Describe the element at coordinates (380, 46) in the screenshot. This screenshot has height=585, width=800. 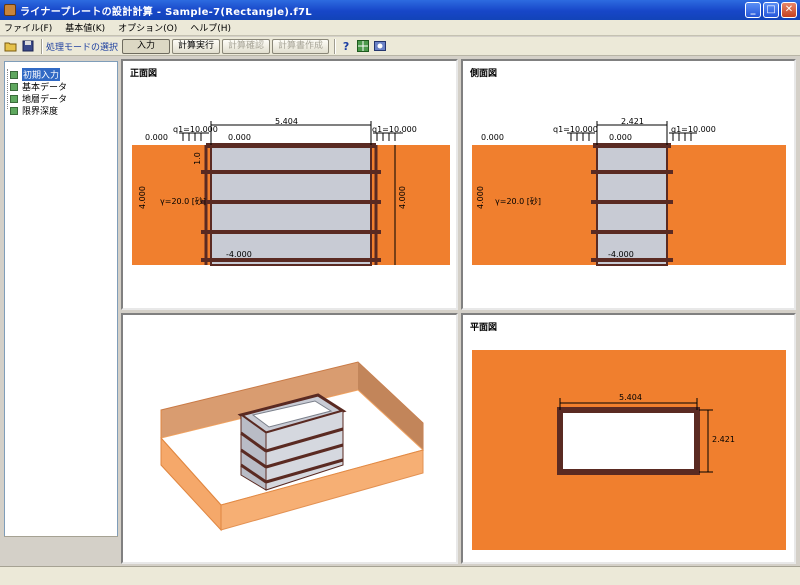
I see `image-view-icon` at that location.